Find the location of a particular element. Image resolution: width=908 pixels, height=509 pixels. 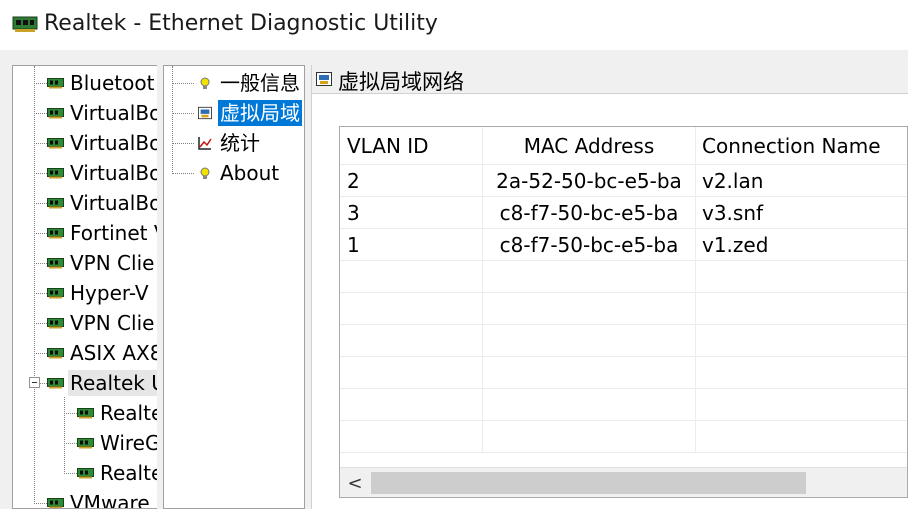

vlan-id-cell: 3 is located at coordinates (411, 213).